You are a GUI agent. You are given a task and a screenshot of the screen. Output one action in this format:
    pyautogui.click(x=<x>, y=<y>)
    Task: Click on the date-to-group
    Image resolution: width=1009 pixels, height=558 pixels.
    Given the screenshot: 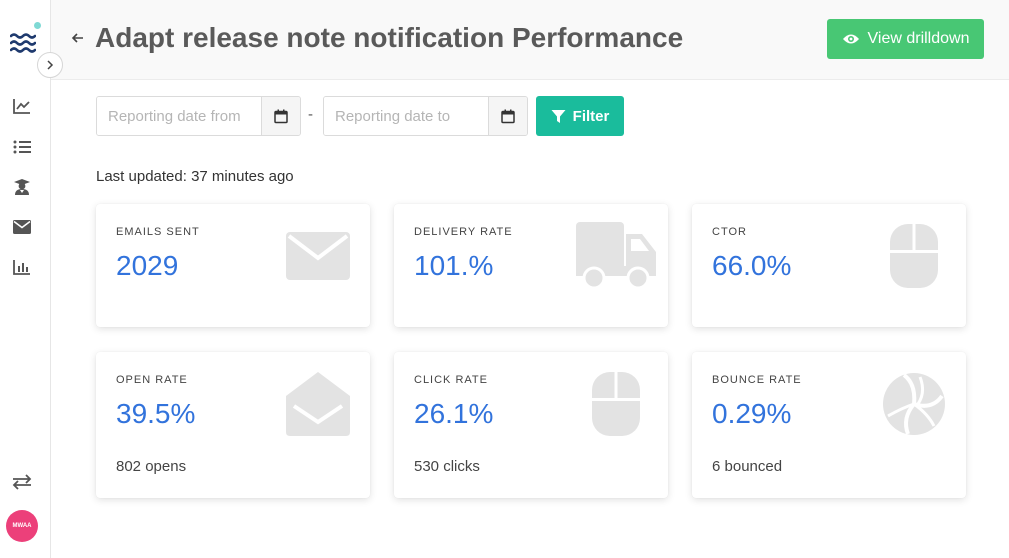 What is the action you would take?
    pyautogui.click(x=425, y=116)
    